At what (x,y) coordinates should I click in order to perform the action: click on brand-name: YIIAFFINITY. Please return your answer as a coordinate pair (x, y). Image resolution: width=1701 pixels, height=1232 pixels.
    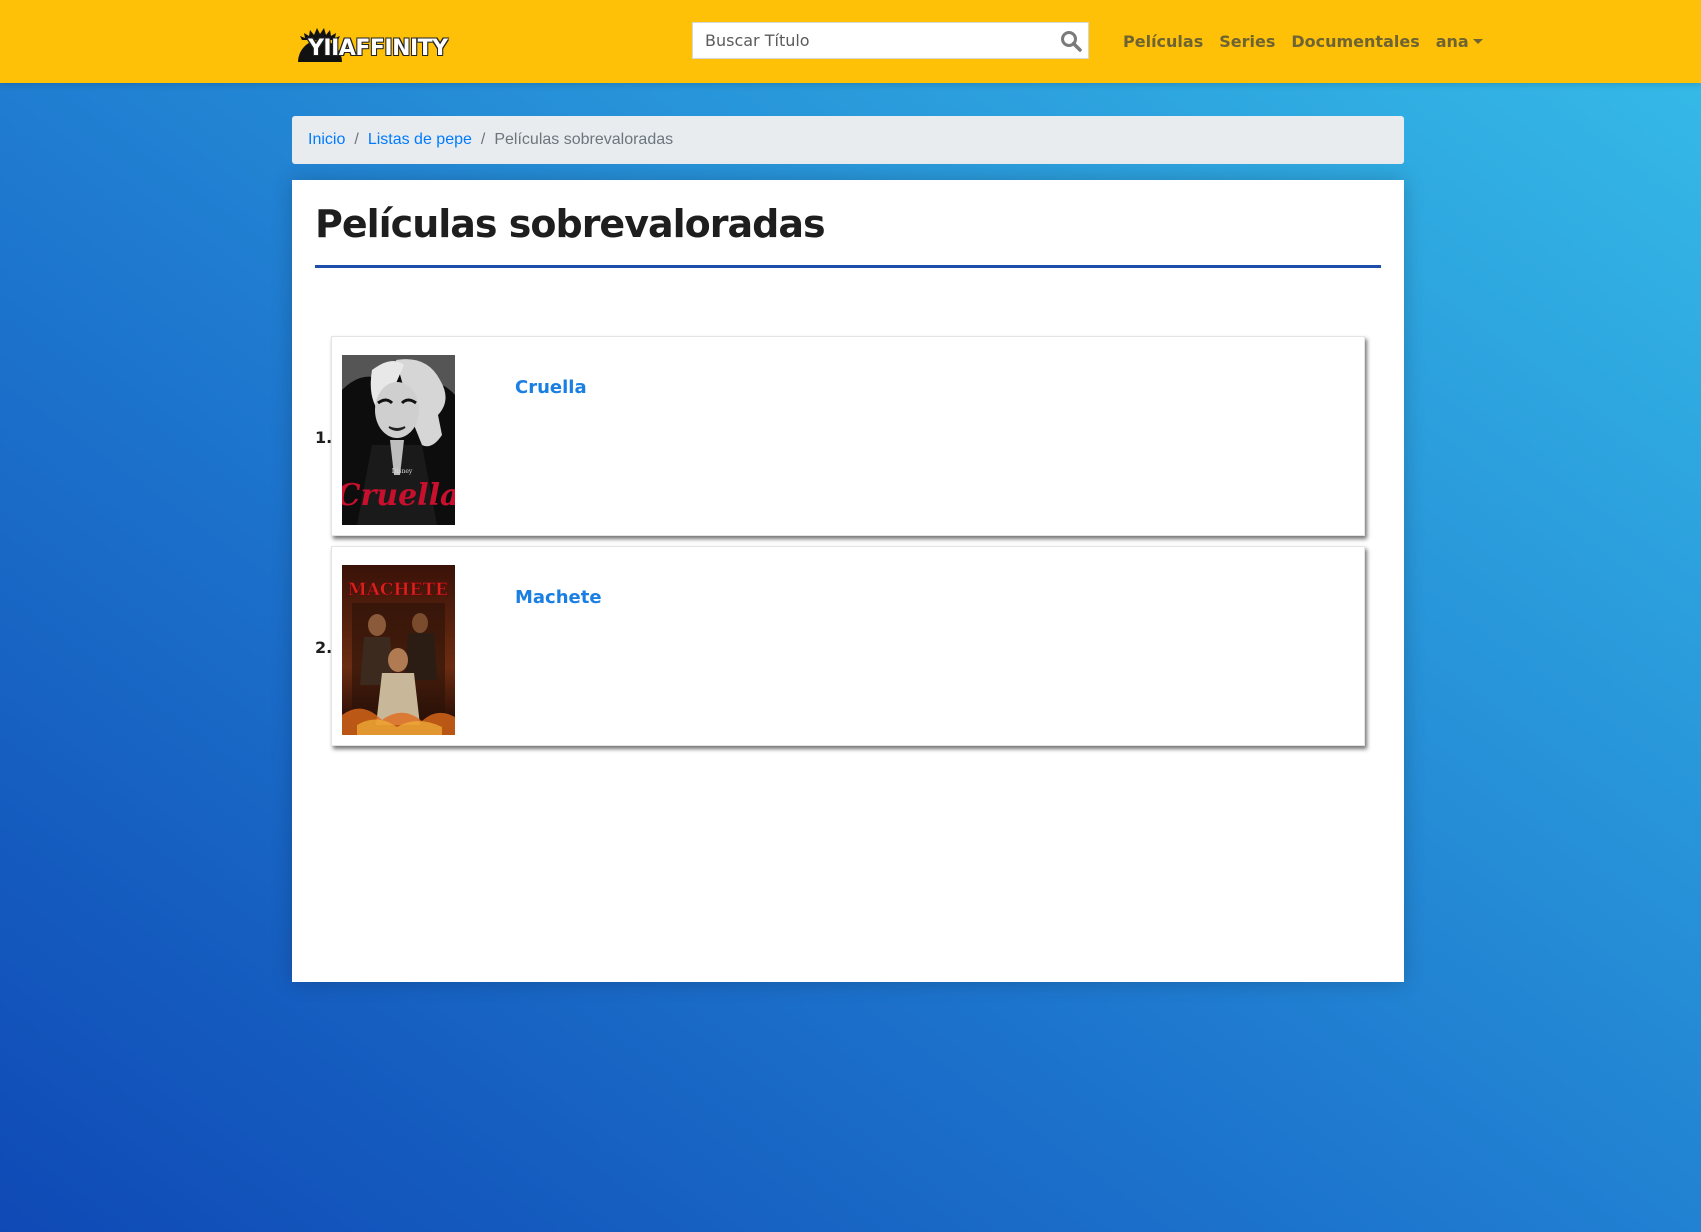
    Looking at the image, I should click on (378, 48).